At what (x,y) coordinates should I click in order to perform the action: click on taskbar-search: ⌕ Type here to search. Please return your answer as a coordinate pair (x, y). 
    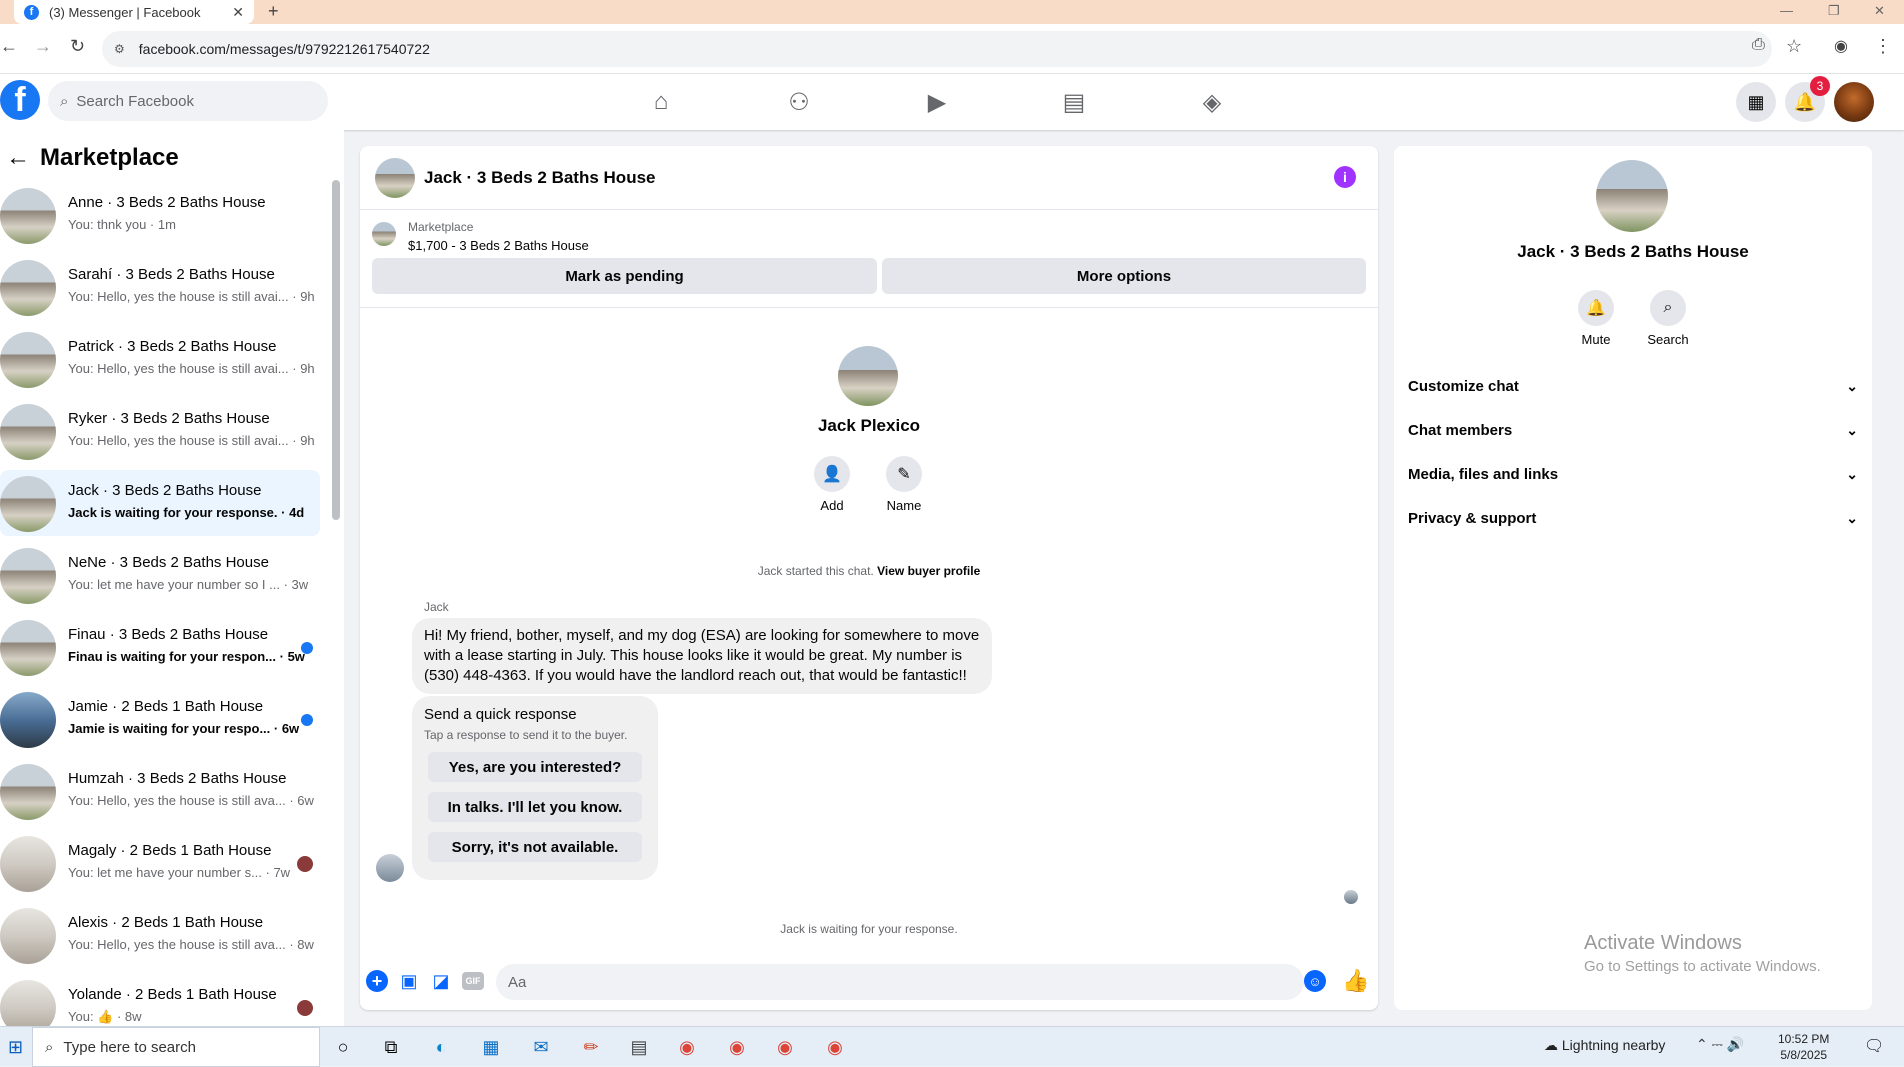
    Looking at the image, I should click on (176, 1047).